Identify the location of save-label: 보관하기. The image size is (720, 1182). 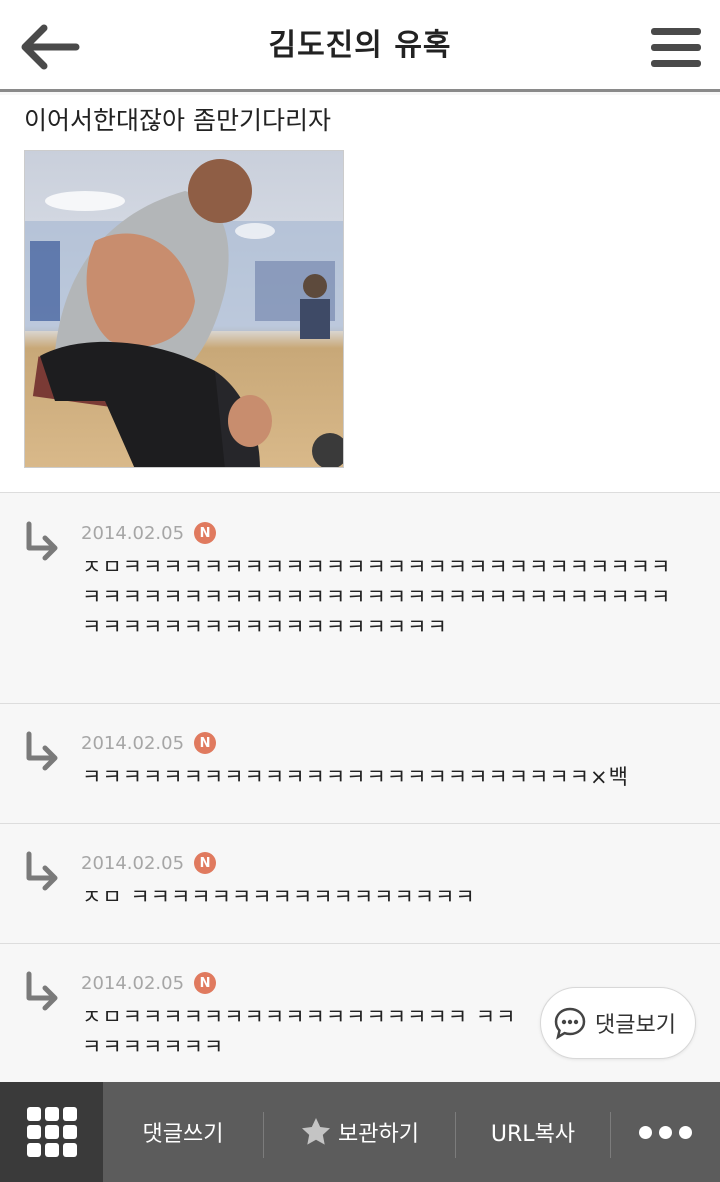
(378, 1134).